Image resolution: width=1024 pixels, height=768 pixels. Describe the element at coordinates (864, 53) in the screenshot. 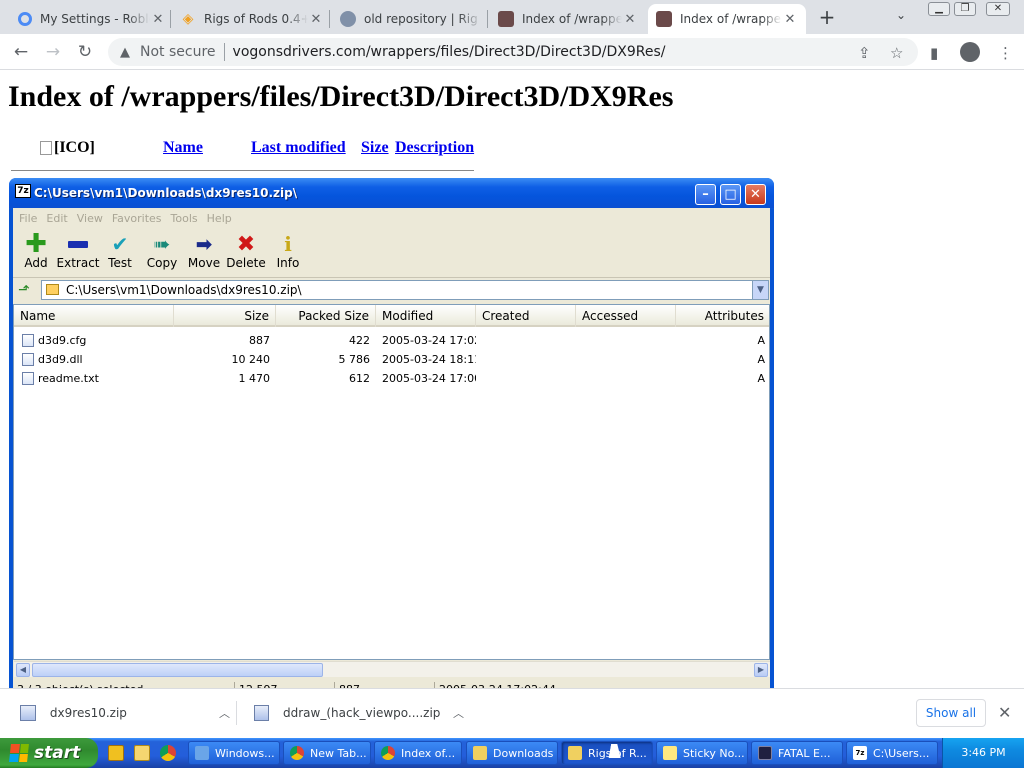

I see `share-icon: ⇪` at that location.